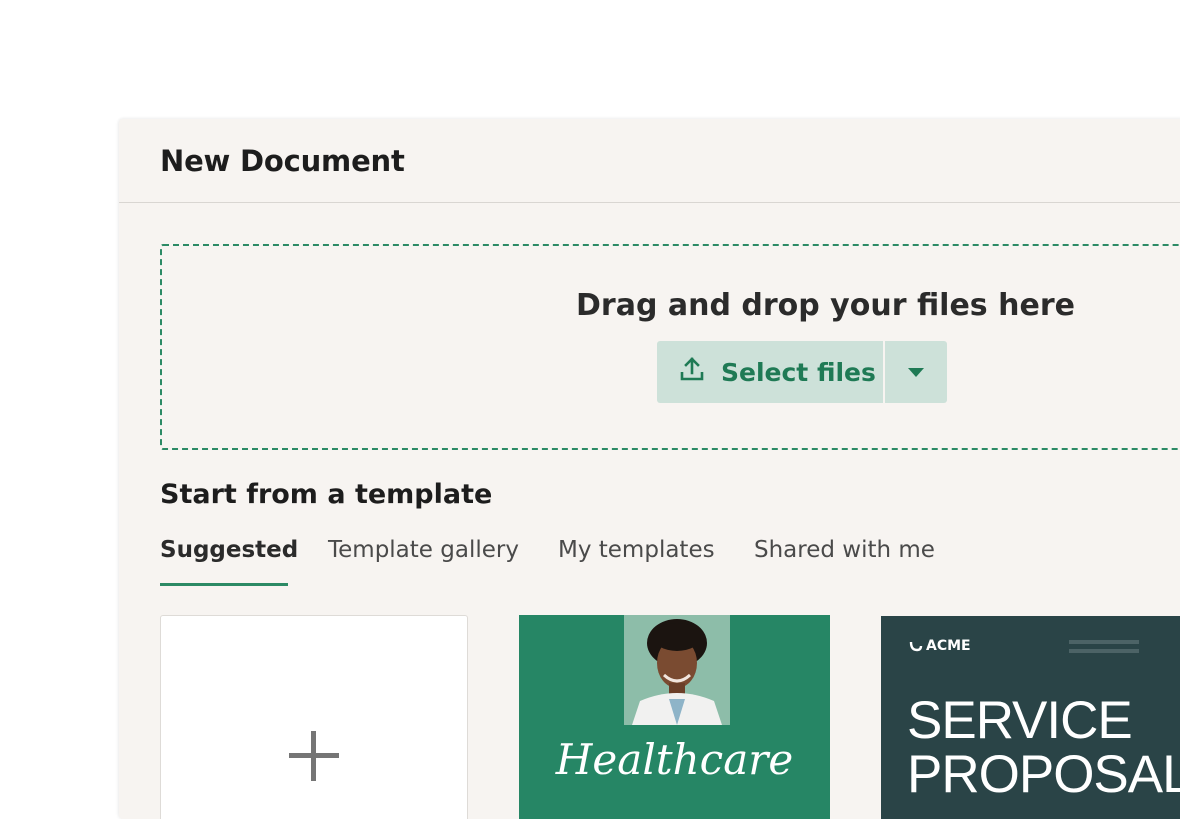 This screenshot has height=819, width=1180. I want to click on select-files-dropdown-button, so click(916, 372).